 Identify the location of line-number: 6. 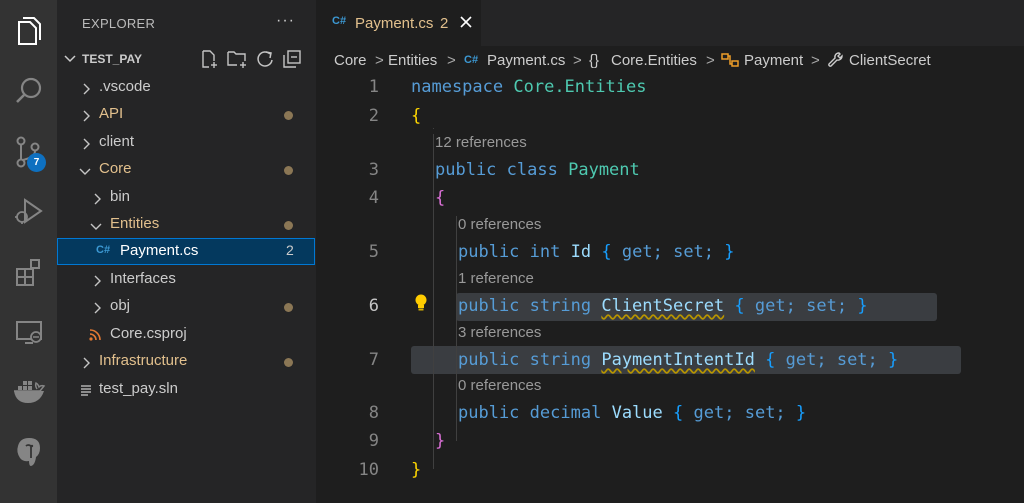
(373, 306).